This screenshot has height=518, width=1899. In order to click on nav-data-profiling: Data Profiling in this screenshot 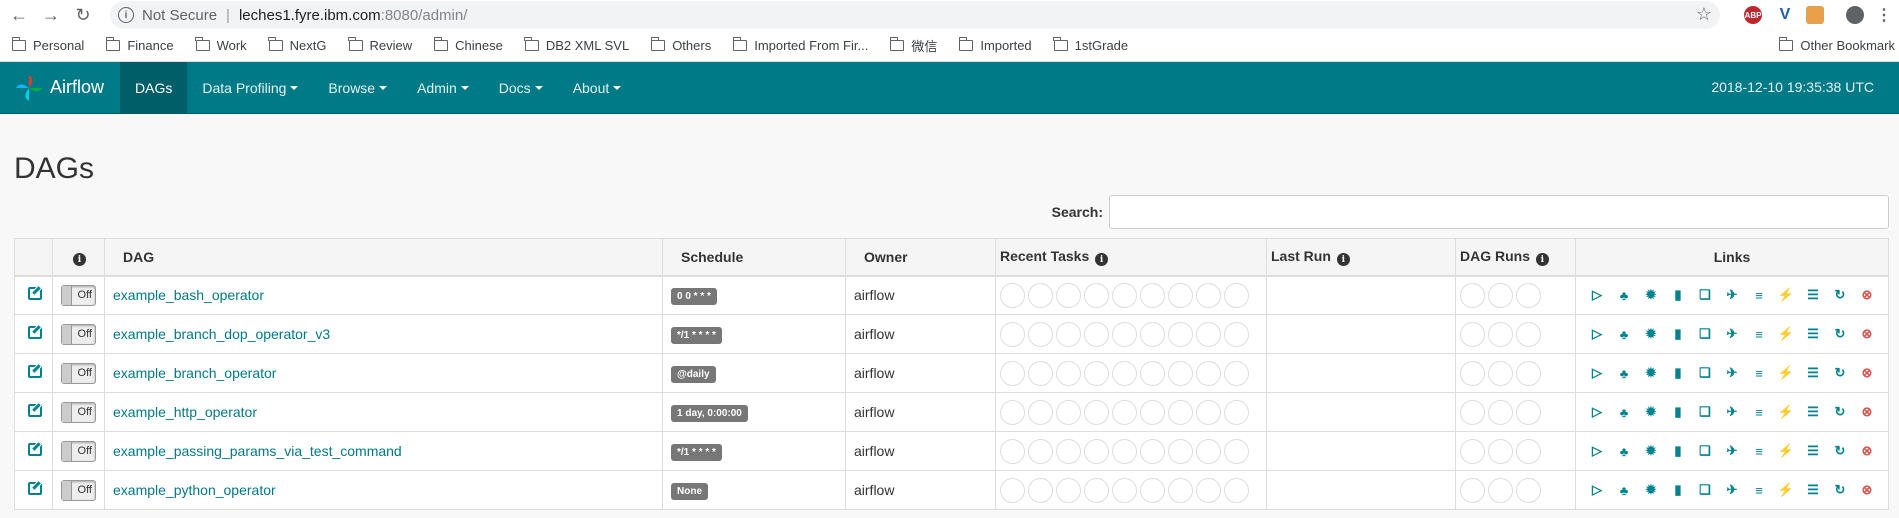, I will do `click(250, 88)`.